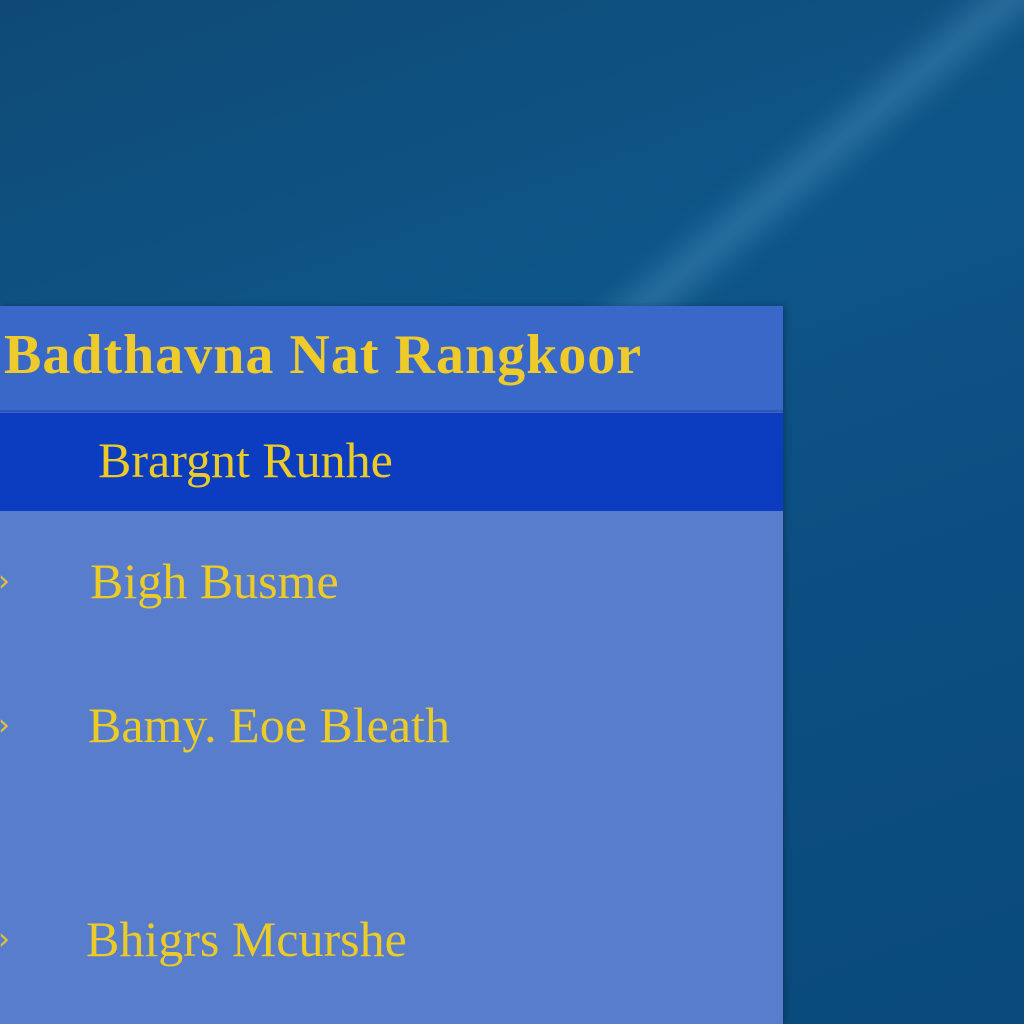  I want to click on menu-item-label: Brargnt Runhe, so click(245, 460).